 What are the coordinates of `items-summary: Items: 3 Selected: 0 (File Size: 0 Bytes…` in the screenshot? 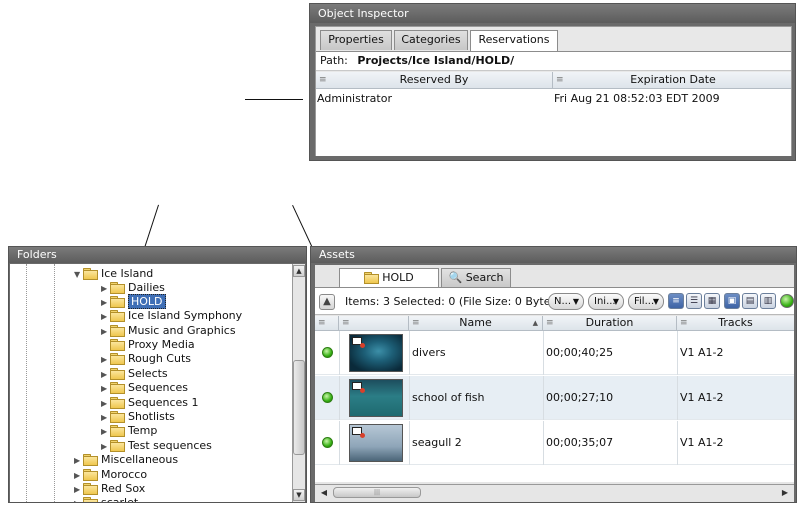 It's located at (453, 301).